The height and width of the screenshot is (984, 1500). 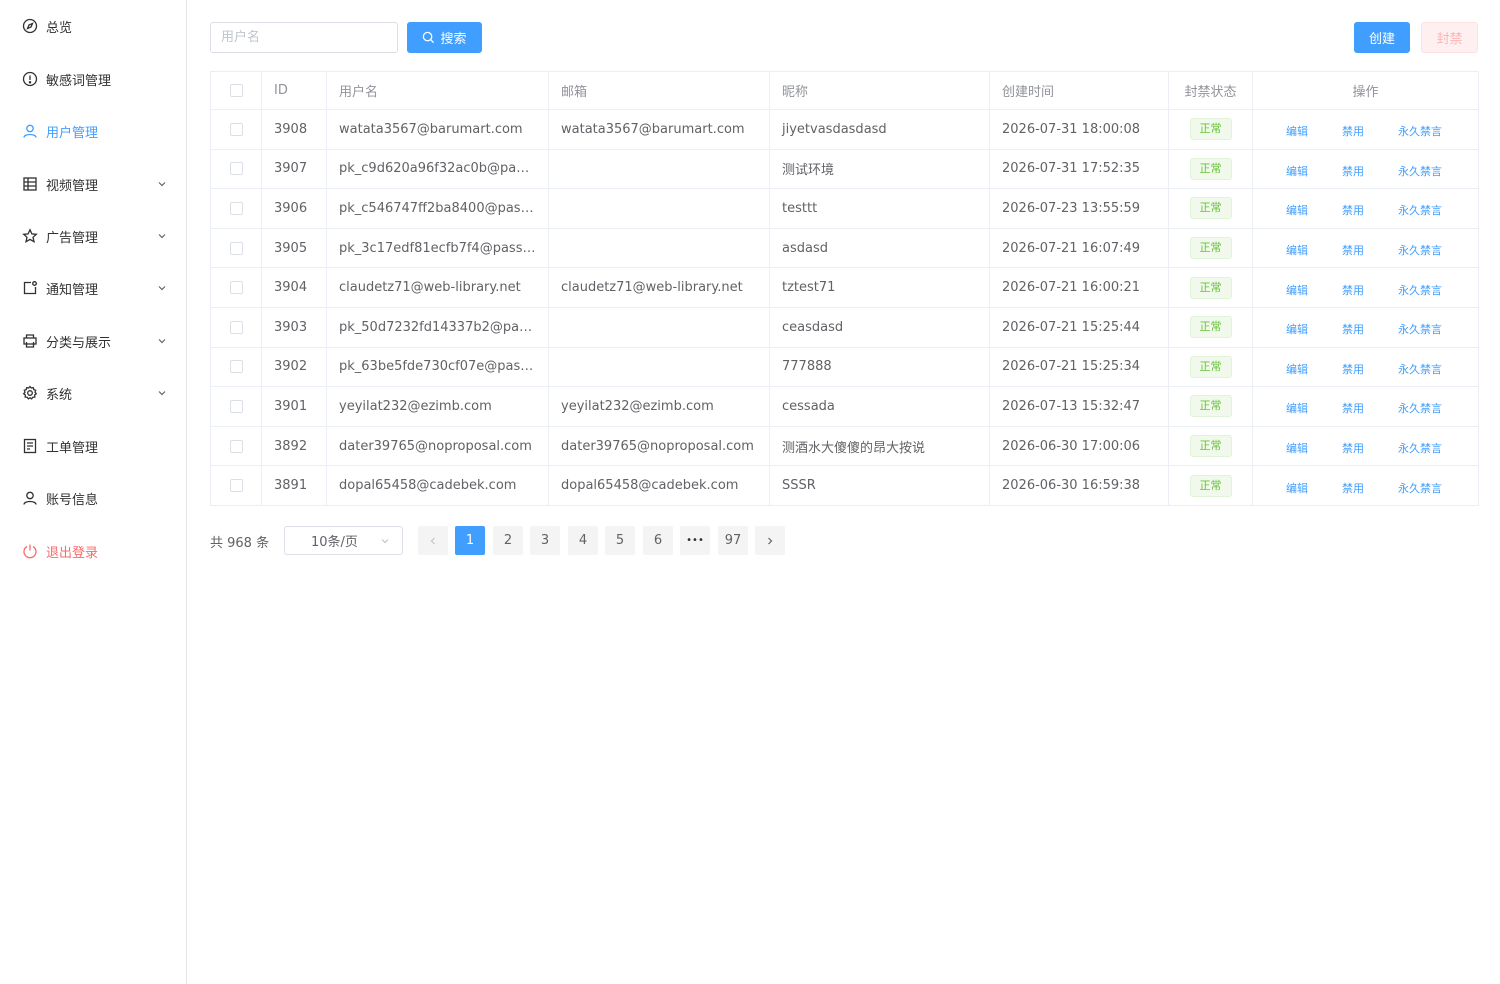 I want to click on prev-page-button, so click(x=433, y=540).